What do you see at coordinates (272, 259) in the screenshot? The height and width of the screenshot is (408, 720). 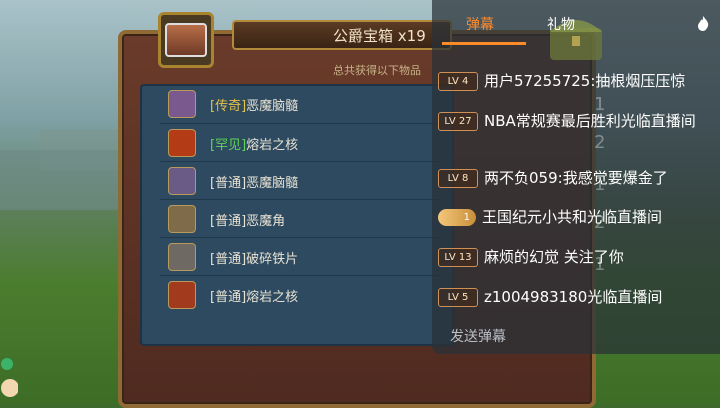 I see `item-name: 破碎铁片` at bounding box center [272, 259].